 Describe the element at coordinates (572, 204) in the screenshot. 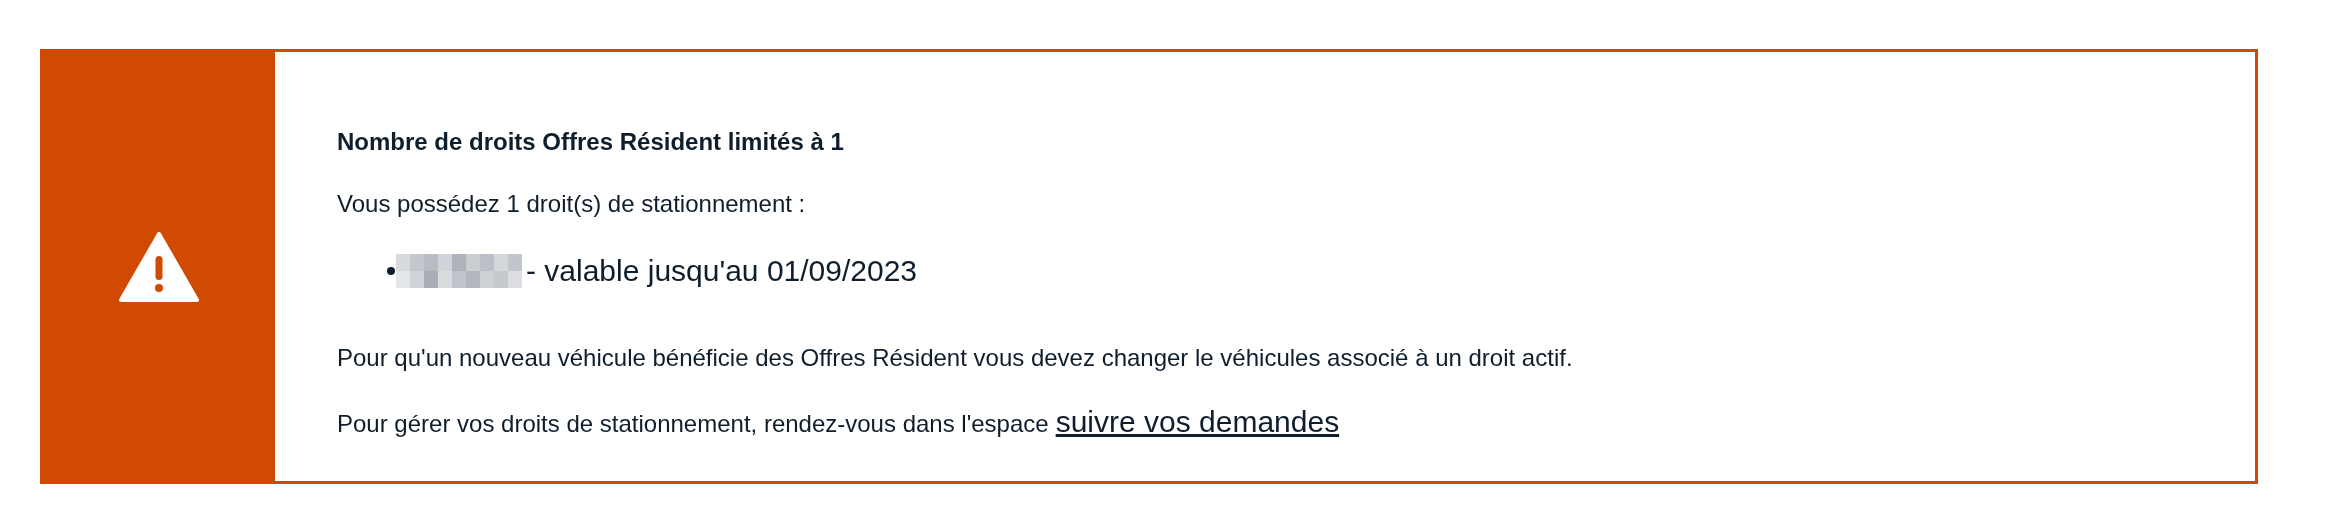

I see `rights-intro: Vous possédez 1 droit(s) de stationnement :` at that location.